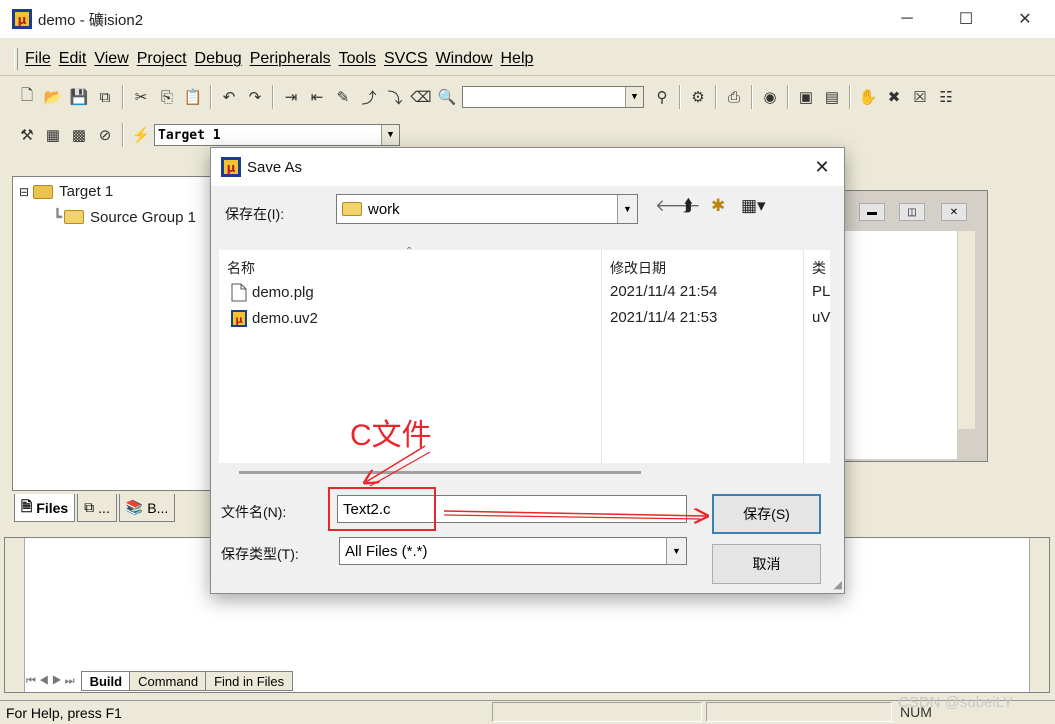  Describe the element at coordinates (369, 97) in the screenshot. I see `prev-bookmark-icon: ⤴` at that location.